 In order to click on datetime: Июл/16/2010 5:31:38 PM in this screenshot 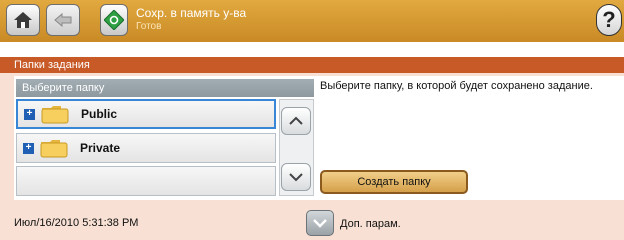, I will do `click(76, 223)`.